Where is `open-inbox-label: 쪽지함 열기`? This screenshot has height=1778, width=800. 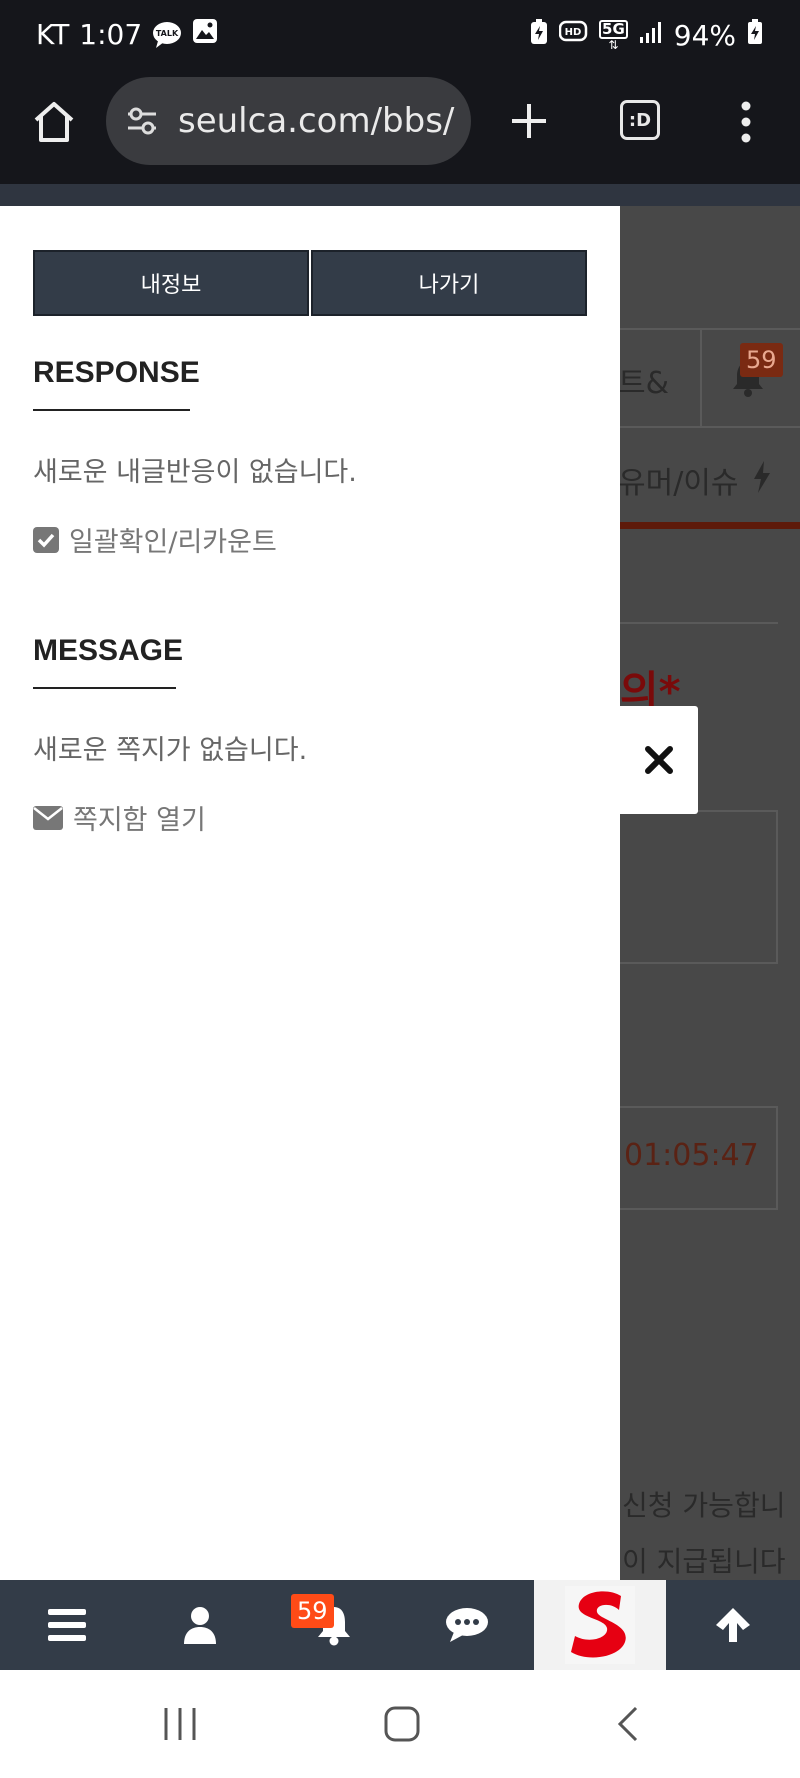 open-inbox-label: 쪽지함 열기 is located at coordinates (139, 820).